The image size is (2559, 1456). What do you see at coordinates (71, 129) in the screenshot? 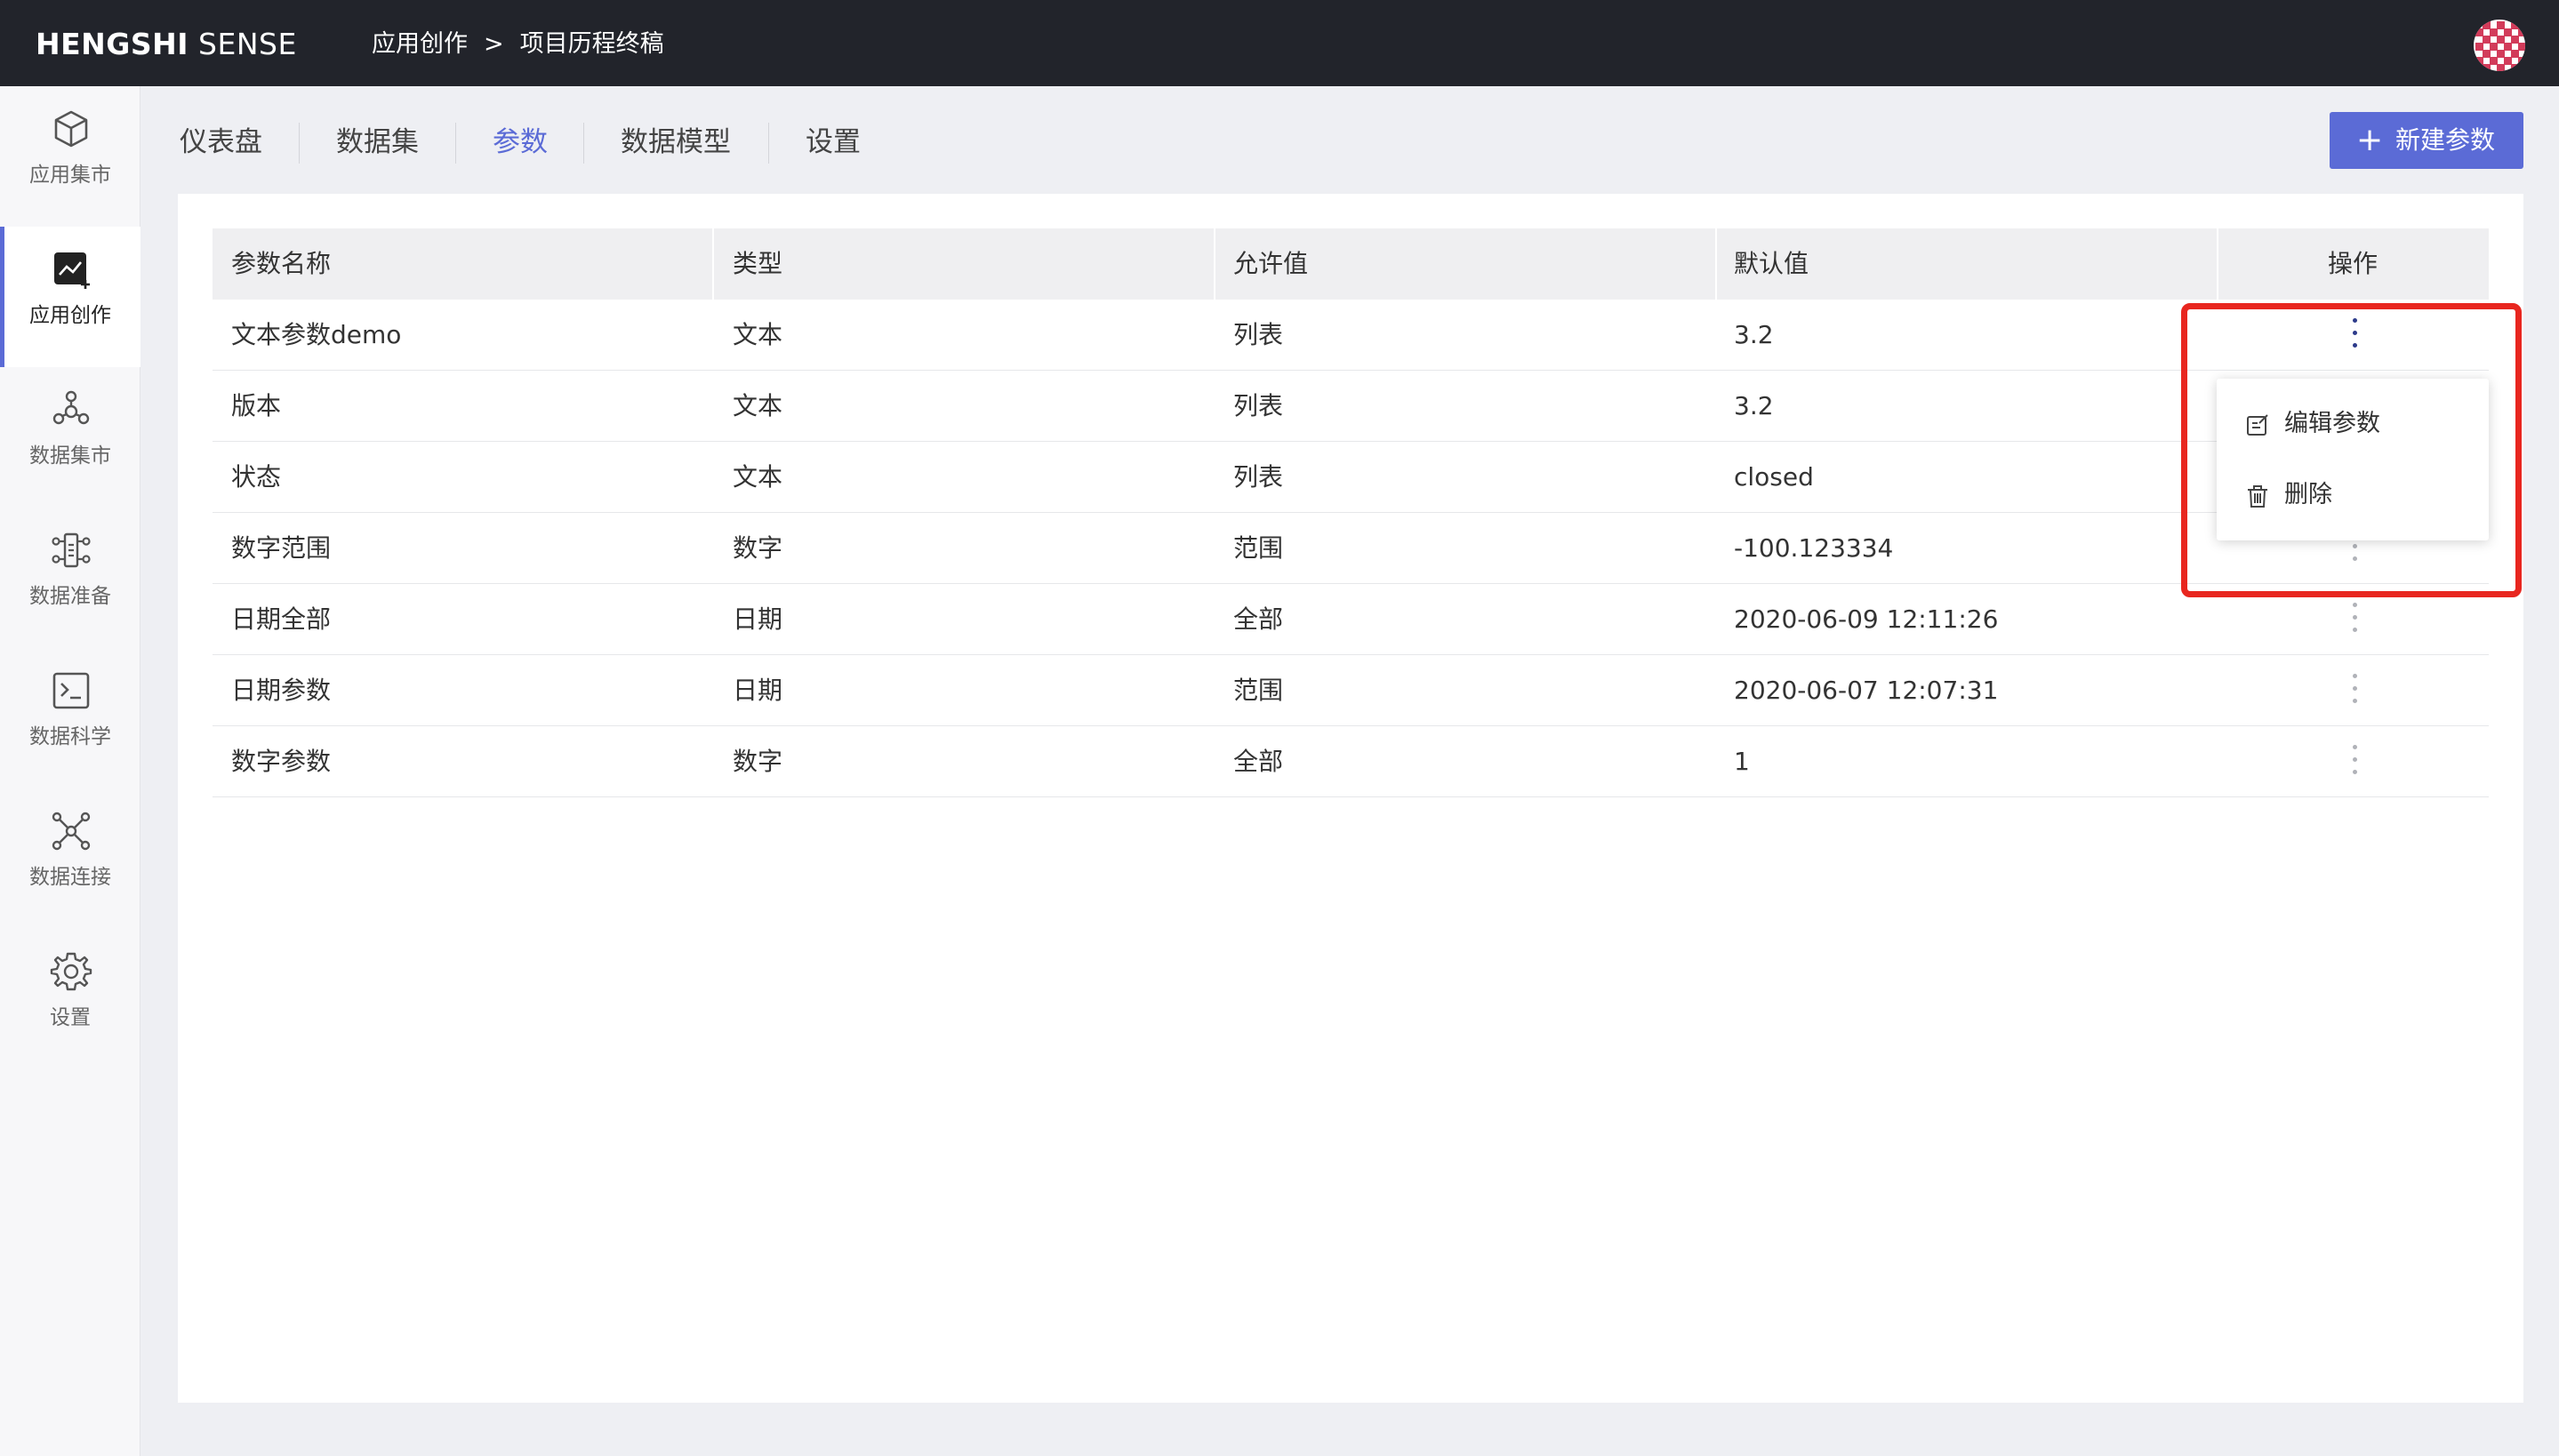
I see `cube-icon` at bounding box center [71, 129].